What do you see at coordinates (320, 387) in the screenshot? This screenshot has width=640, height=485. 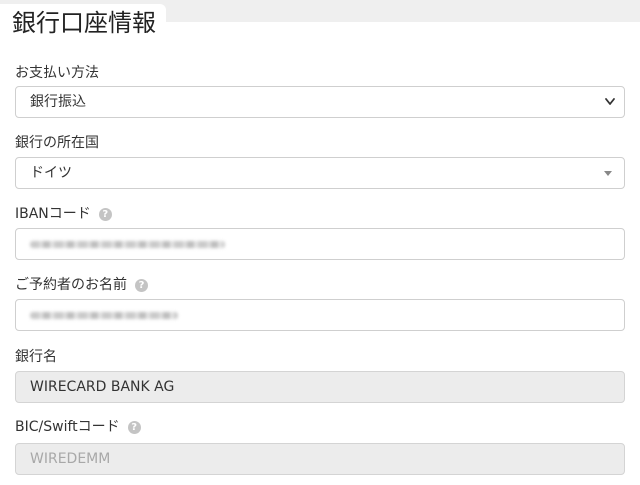 I see `bank-name-field: WIRECARD BANK AG` at bounding box center [320, 387].